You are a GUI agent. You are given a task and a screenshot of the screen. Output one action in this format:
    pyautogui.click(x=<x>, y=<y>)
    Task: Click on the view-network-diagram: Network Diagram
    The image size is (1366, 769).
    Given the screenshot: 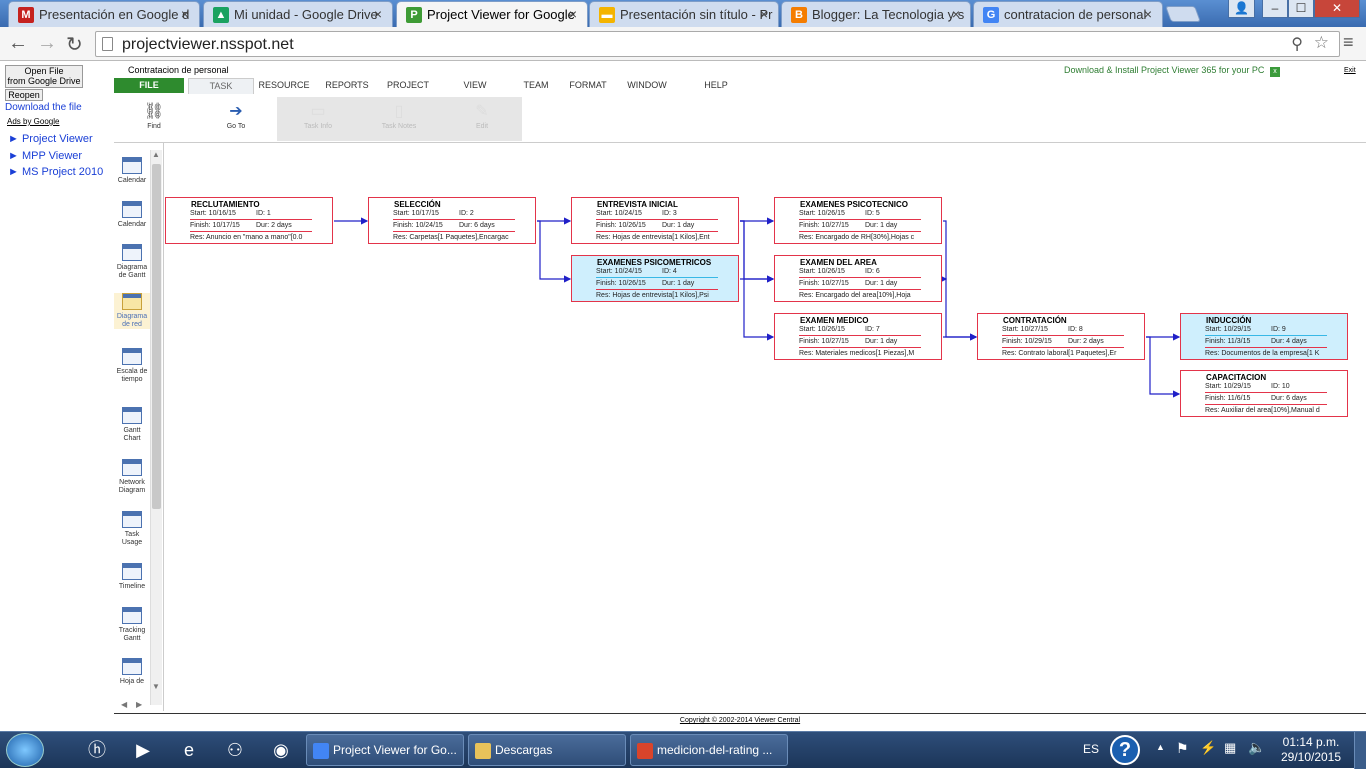 What is the action you would take?
    pyautogui.click(x=132, y=477)
    